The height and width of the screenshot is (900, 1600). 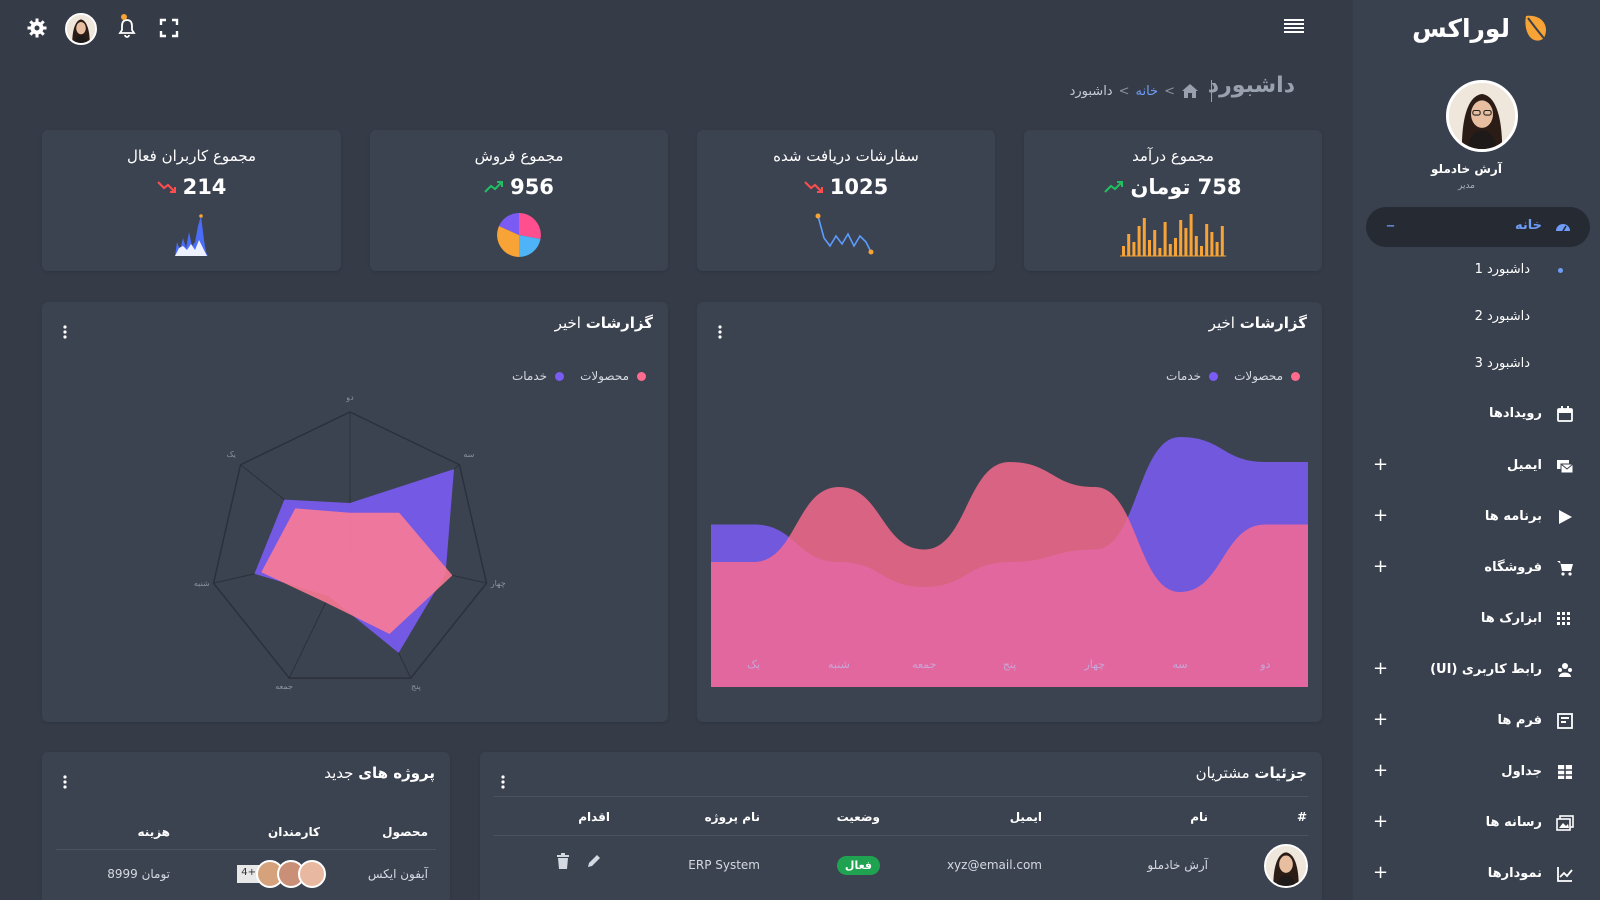 I want to click on sidebar-item-label: فروشگاه, so click(x=1513, y=567).